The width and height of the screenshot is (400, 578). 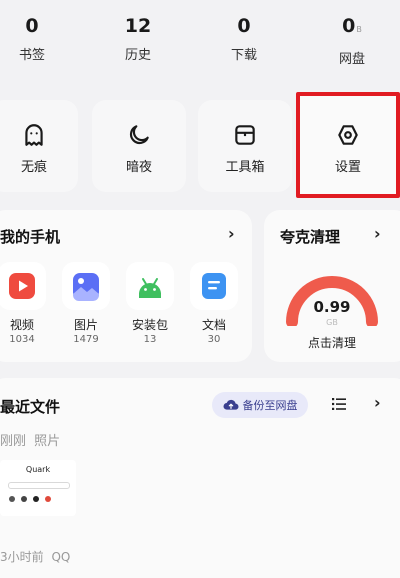 I want to click on stat-label: 历史, so click(x=137, y=55).